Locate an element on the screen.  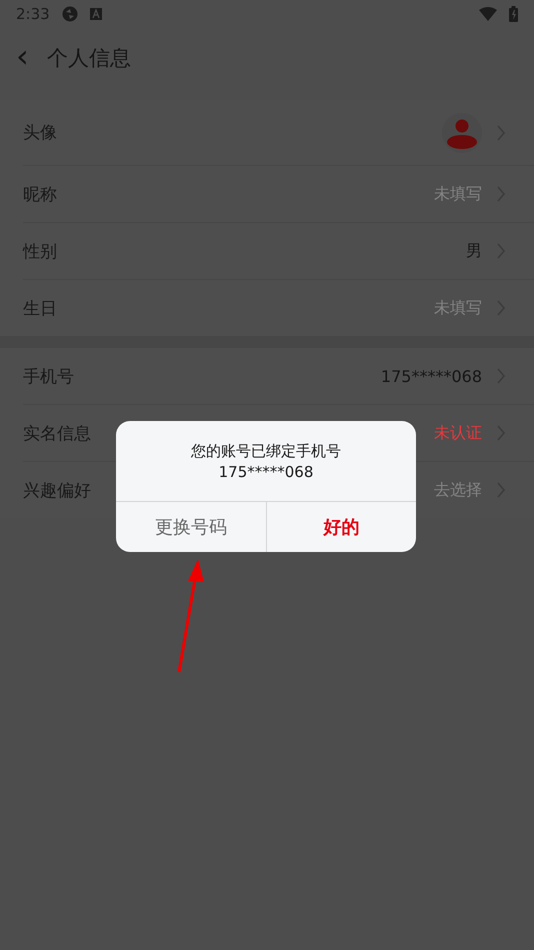
page-title: 个人信息 is located at coordinates (88, 58).